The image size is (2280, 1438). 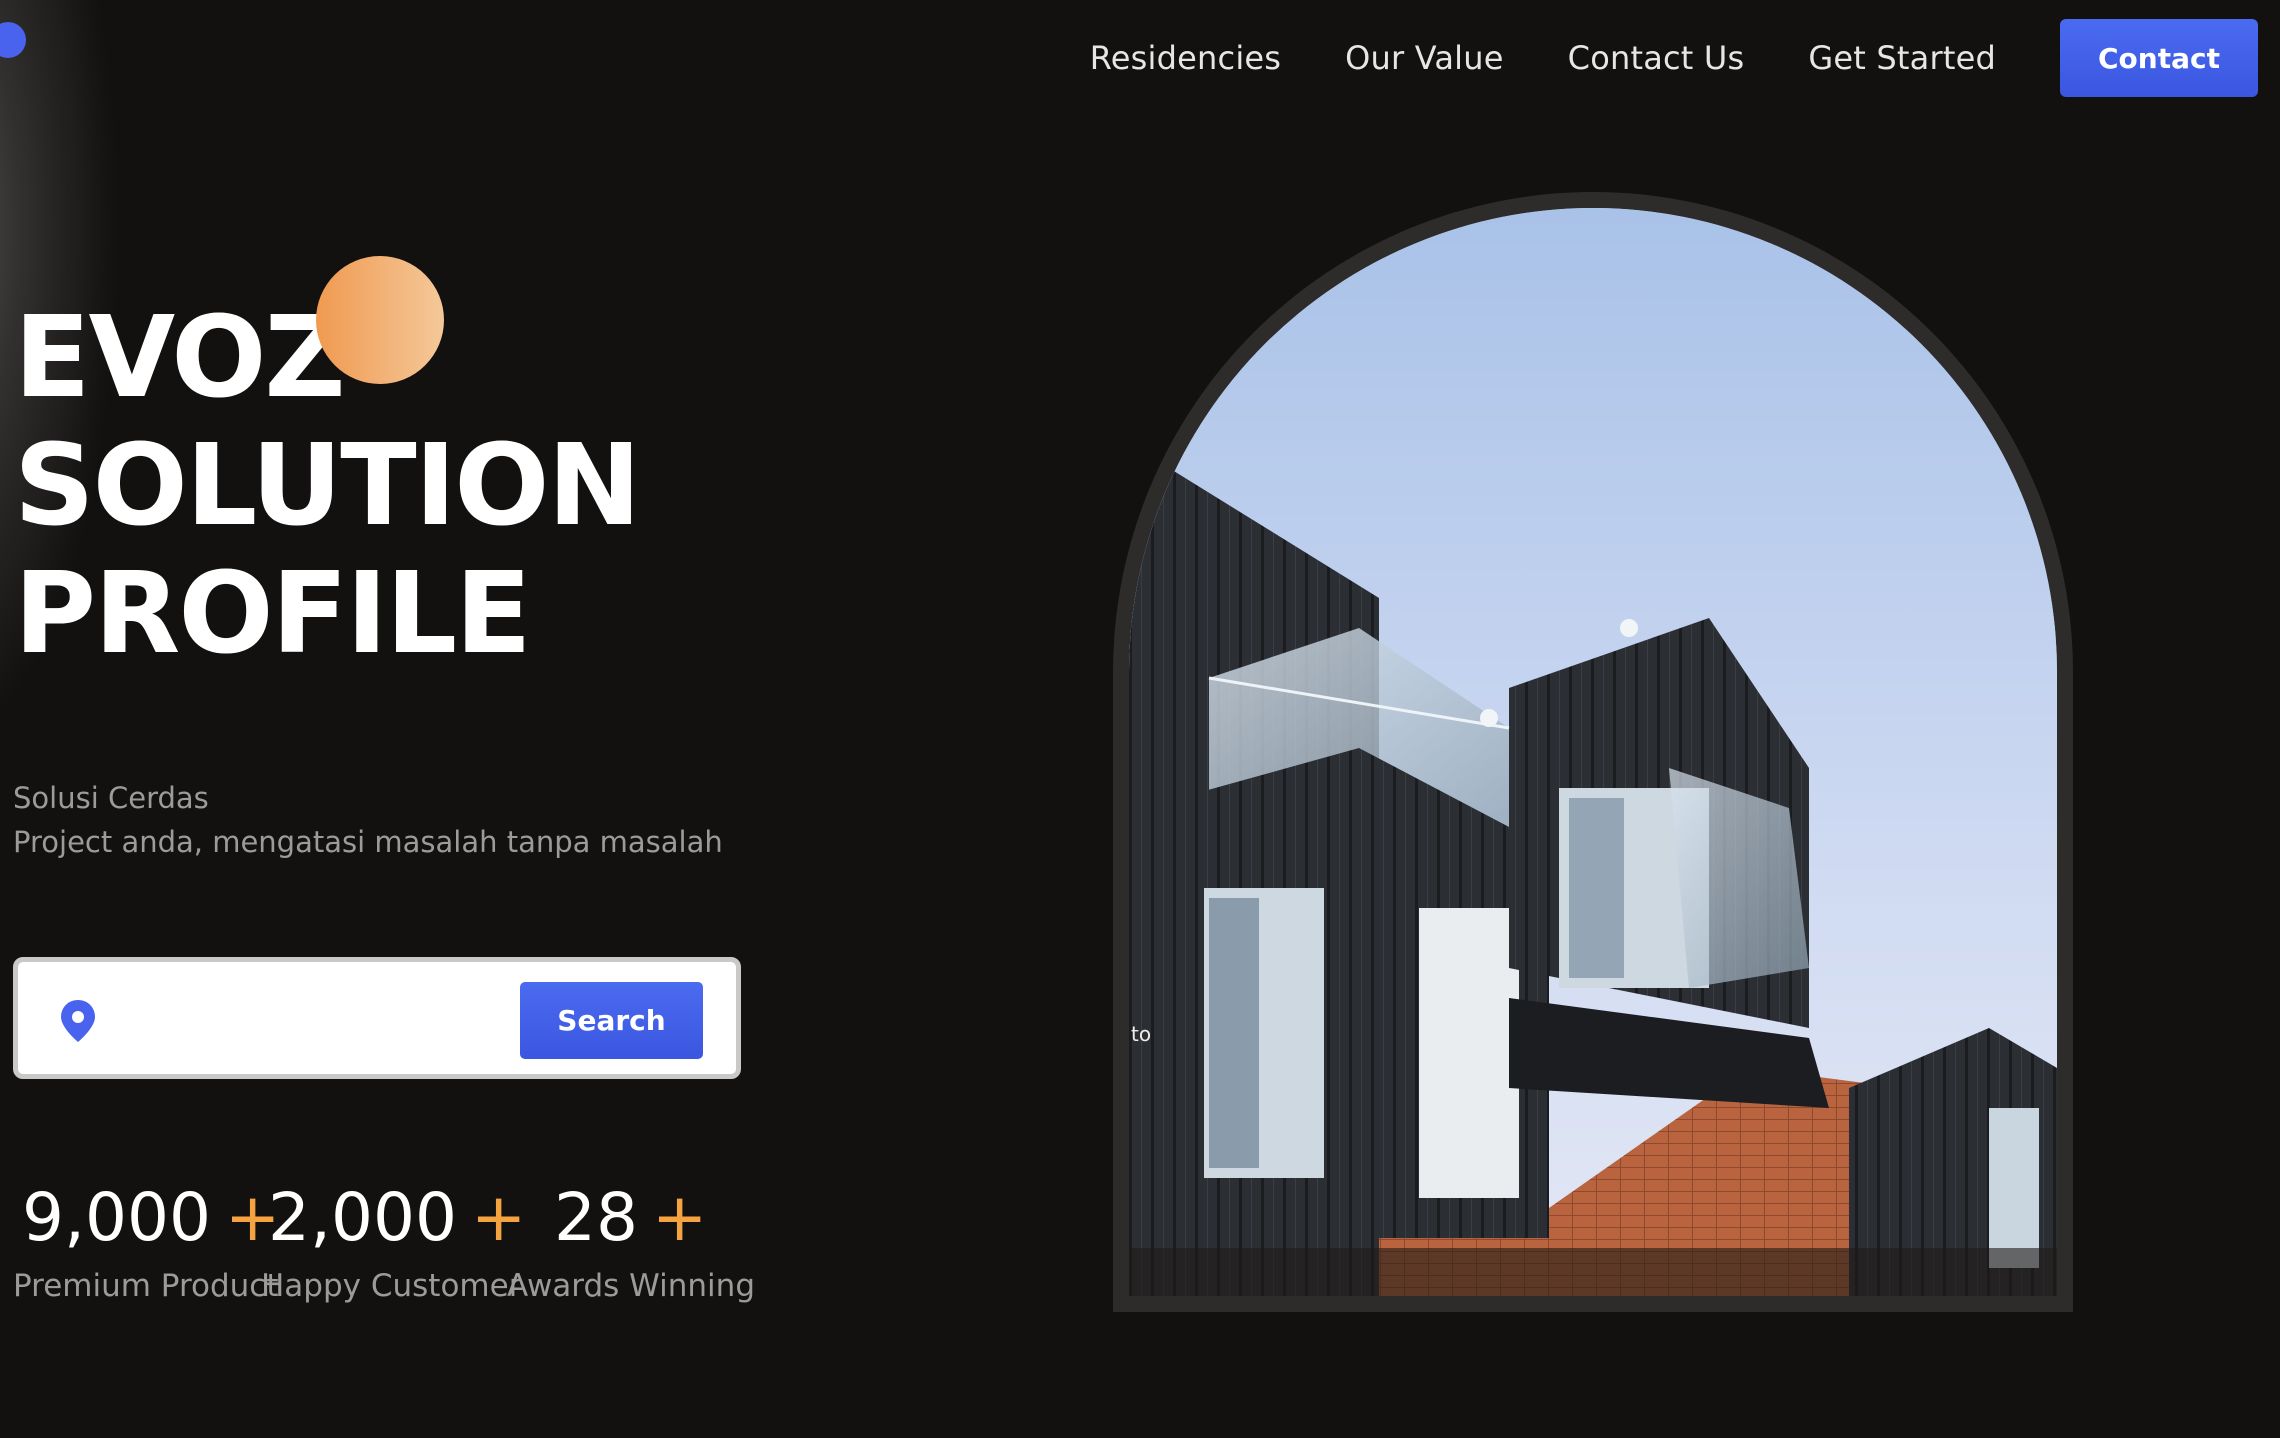 I want to click on stat-value: 2,000, so click(x=362, y=1217).